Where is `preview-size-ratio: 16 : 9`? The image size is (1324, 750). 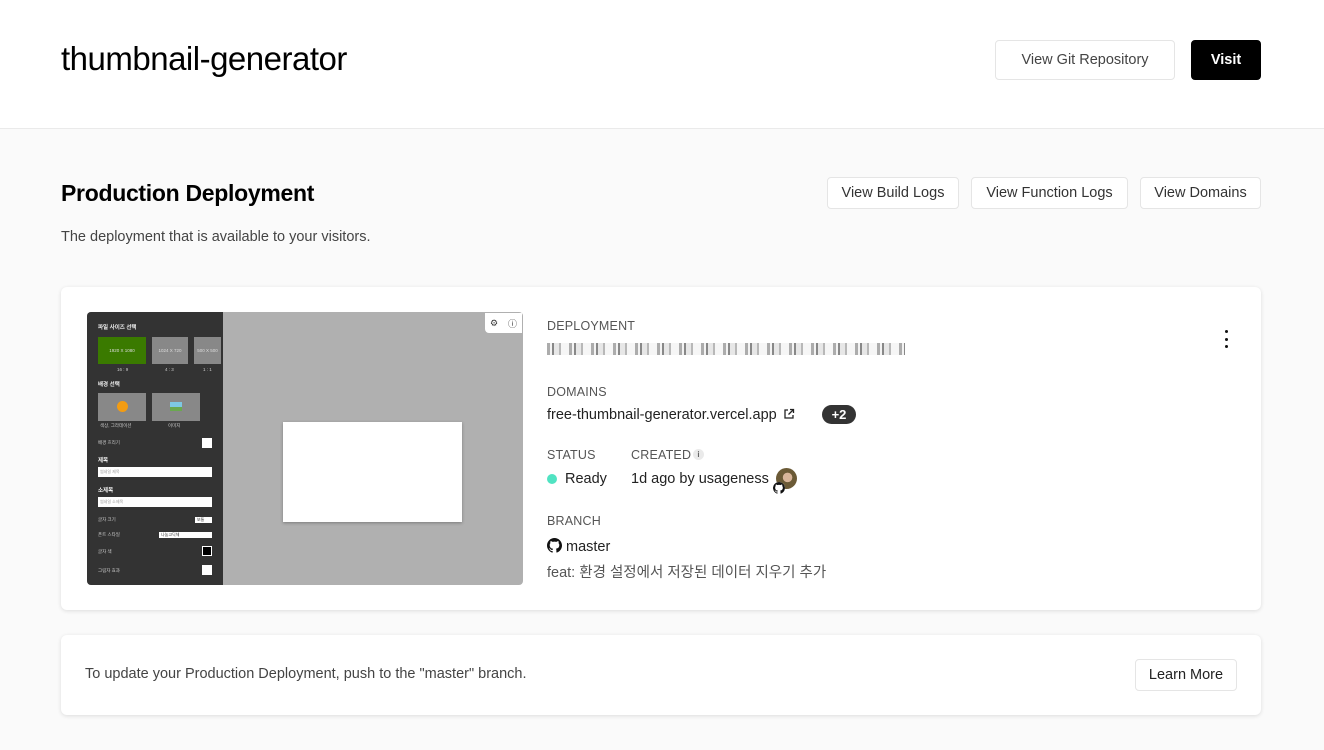
preview-size-ratio: 16 : 9 is located at coordinates (123, 369).